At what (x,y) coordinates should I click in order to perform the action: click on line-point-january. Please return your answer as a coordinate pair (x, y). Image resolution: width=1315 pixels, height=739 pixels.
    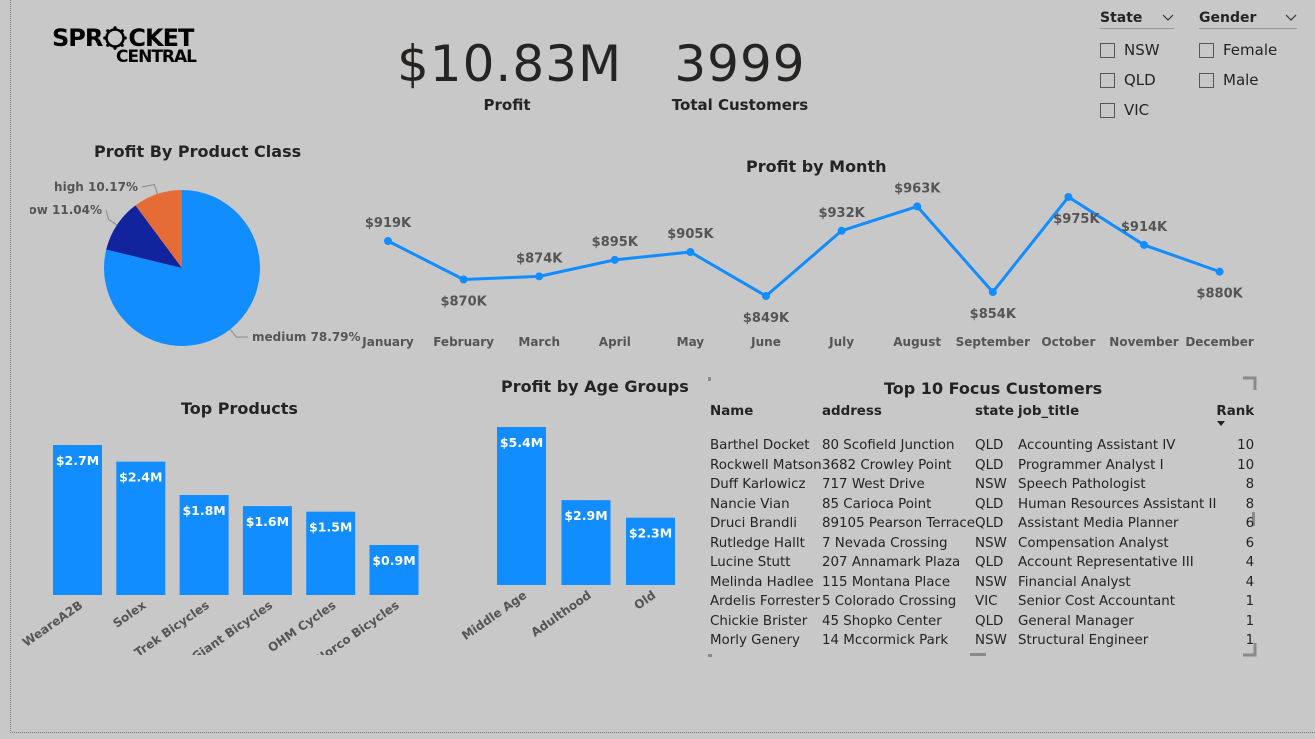
    Looking at the image, I should click on (388, 241).